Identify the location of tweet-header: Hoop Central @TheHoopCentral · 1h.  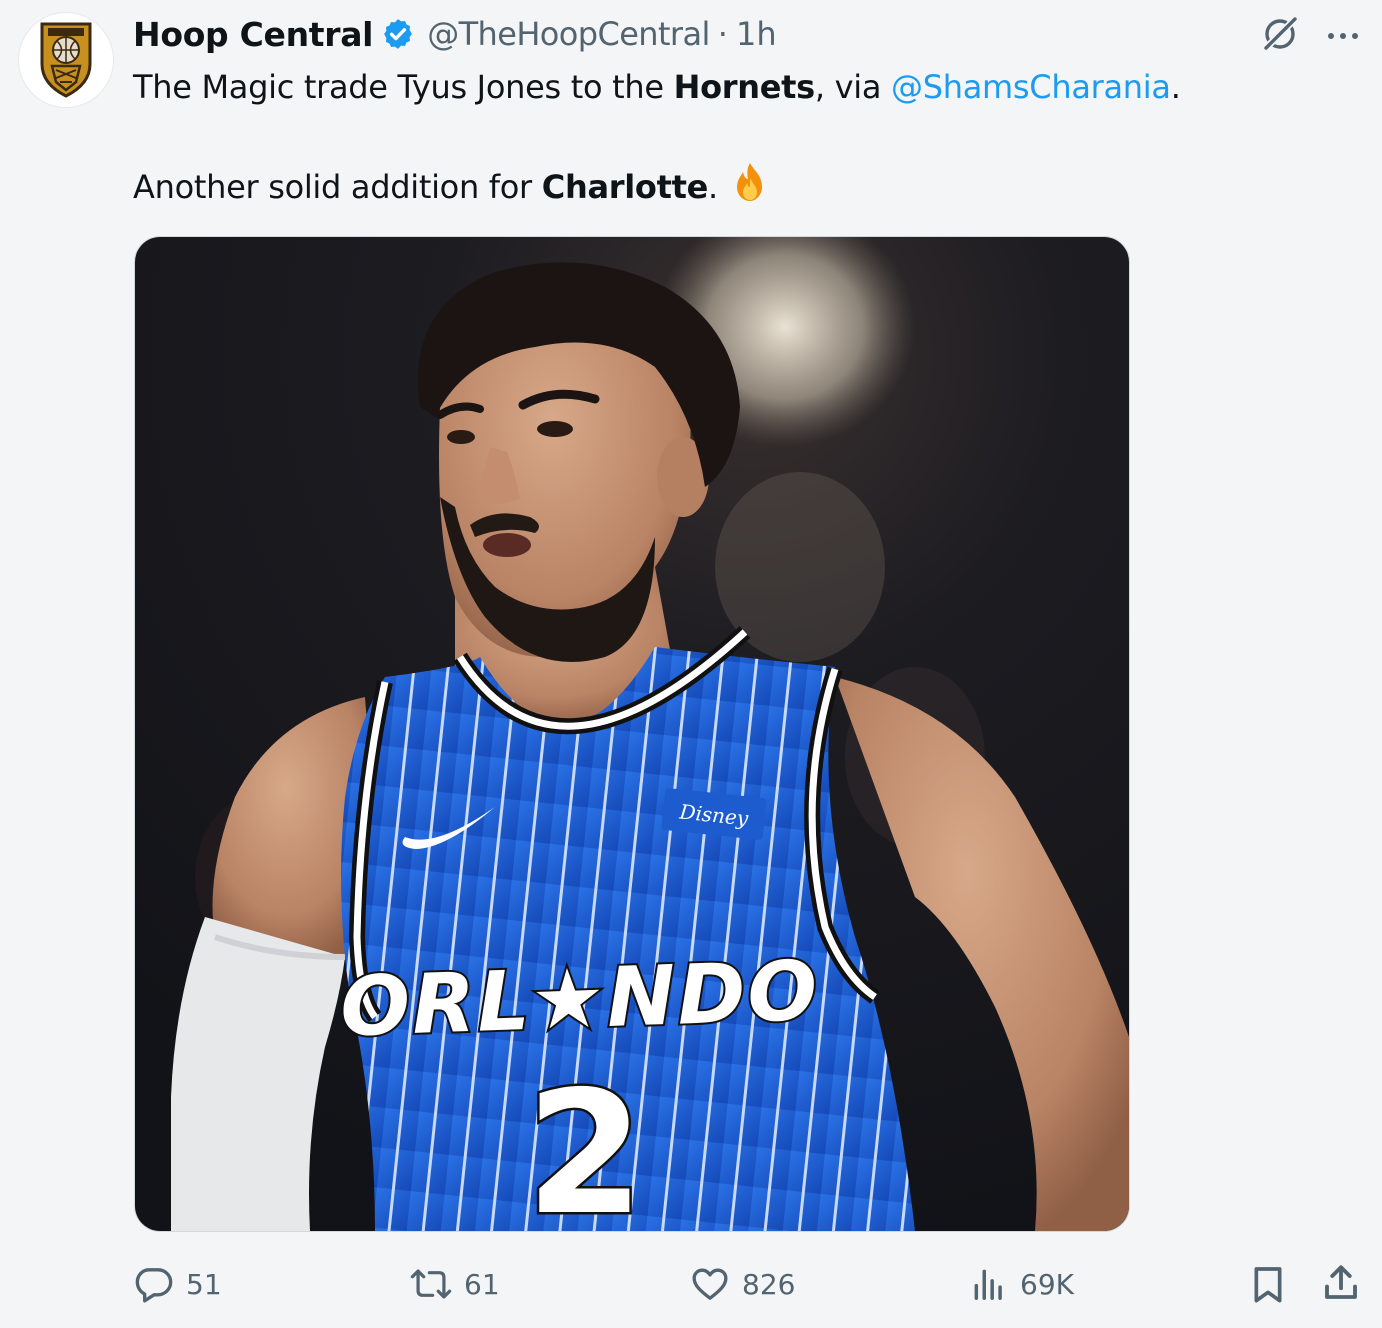
(455, 34).